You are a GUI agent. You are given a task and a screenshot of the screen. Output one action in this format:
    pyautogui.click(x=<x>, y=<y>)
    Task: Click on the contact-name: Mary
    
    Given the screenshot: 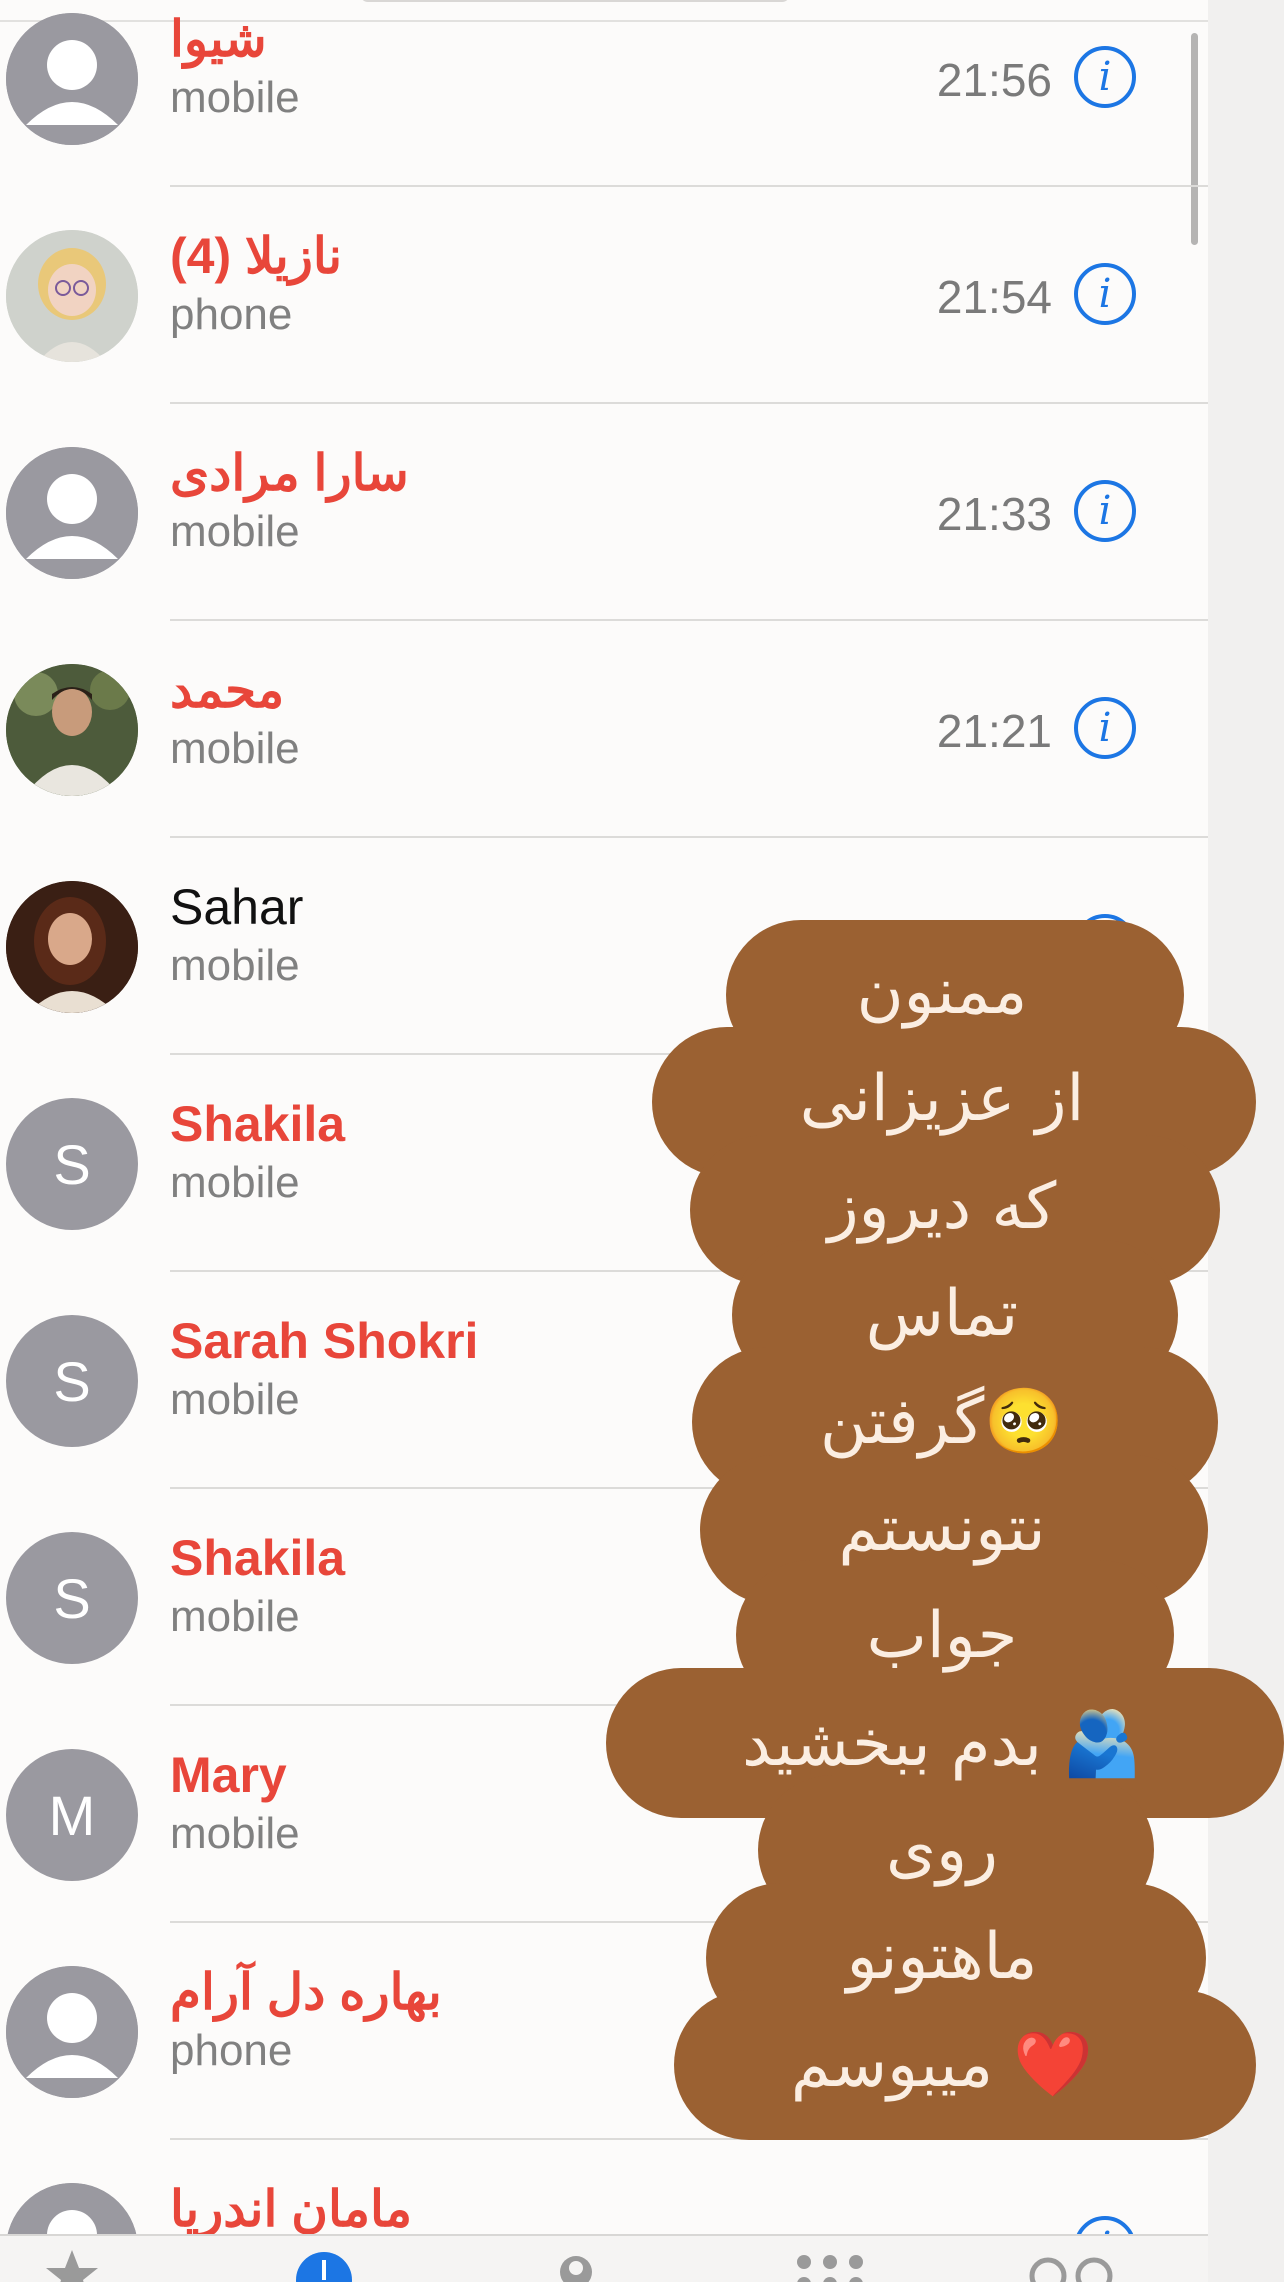 What is the action you would take?
    pyautogui.click(x=228, y=1775)
    